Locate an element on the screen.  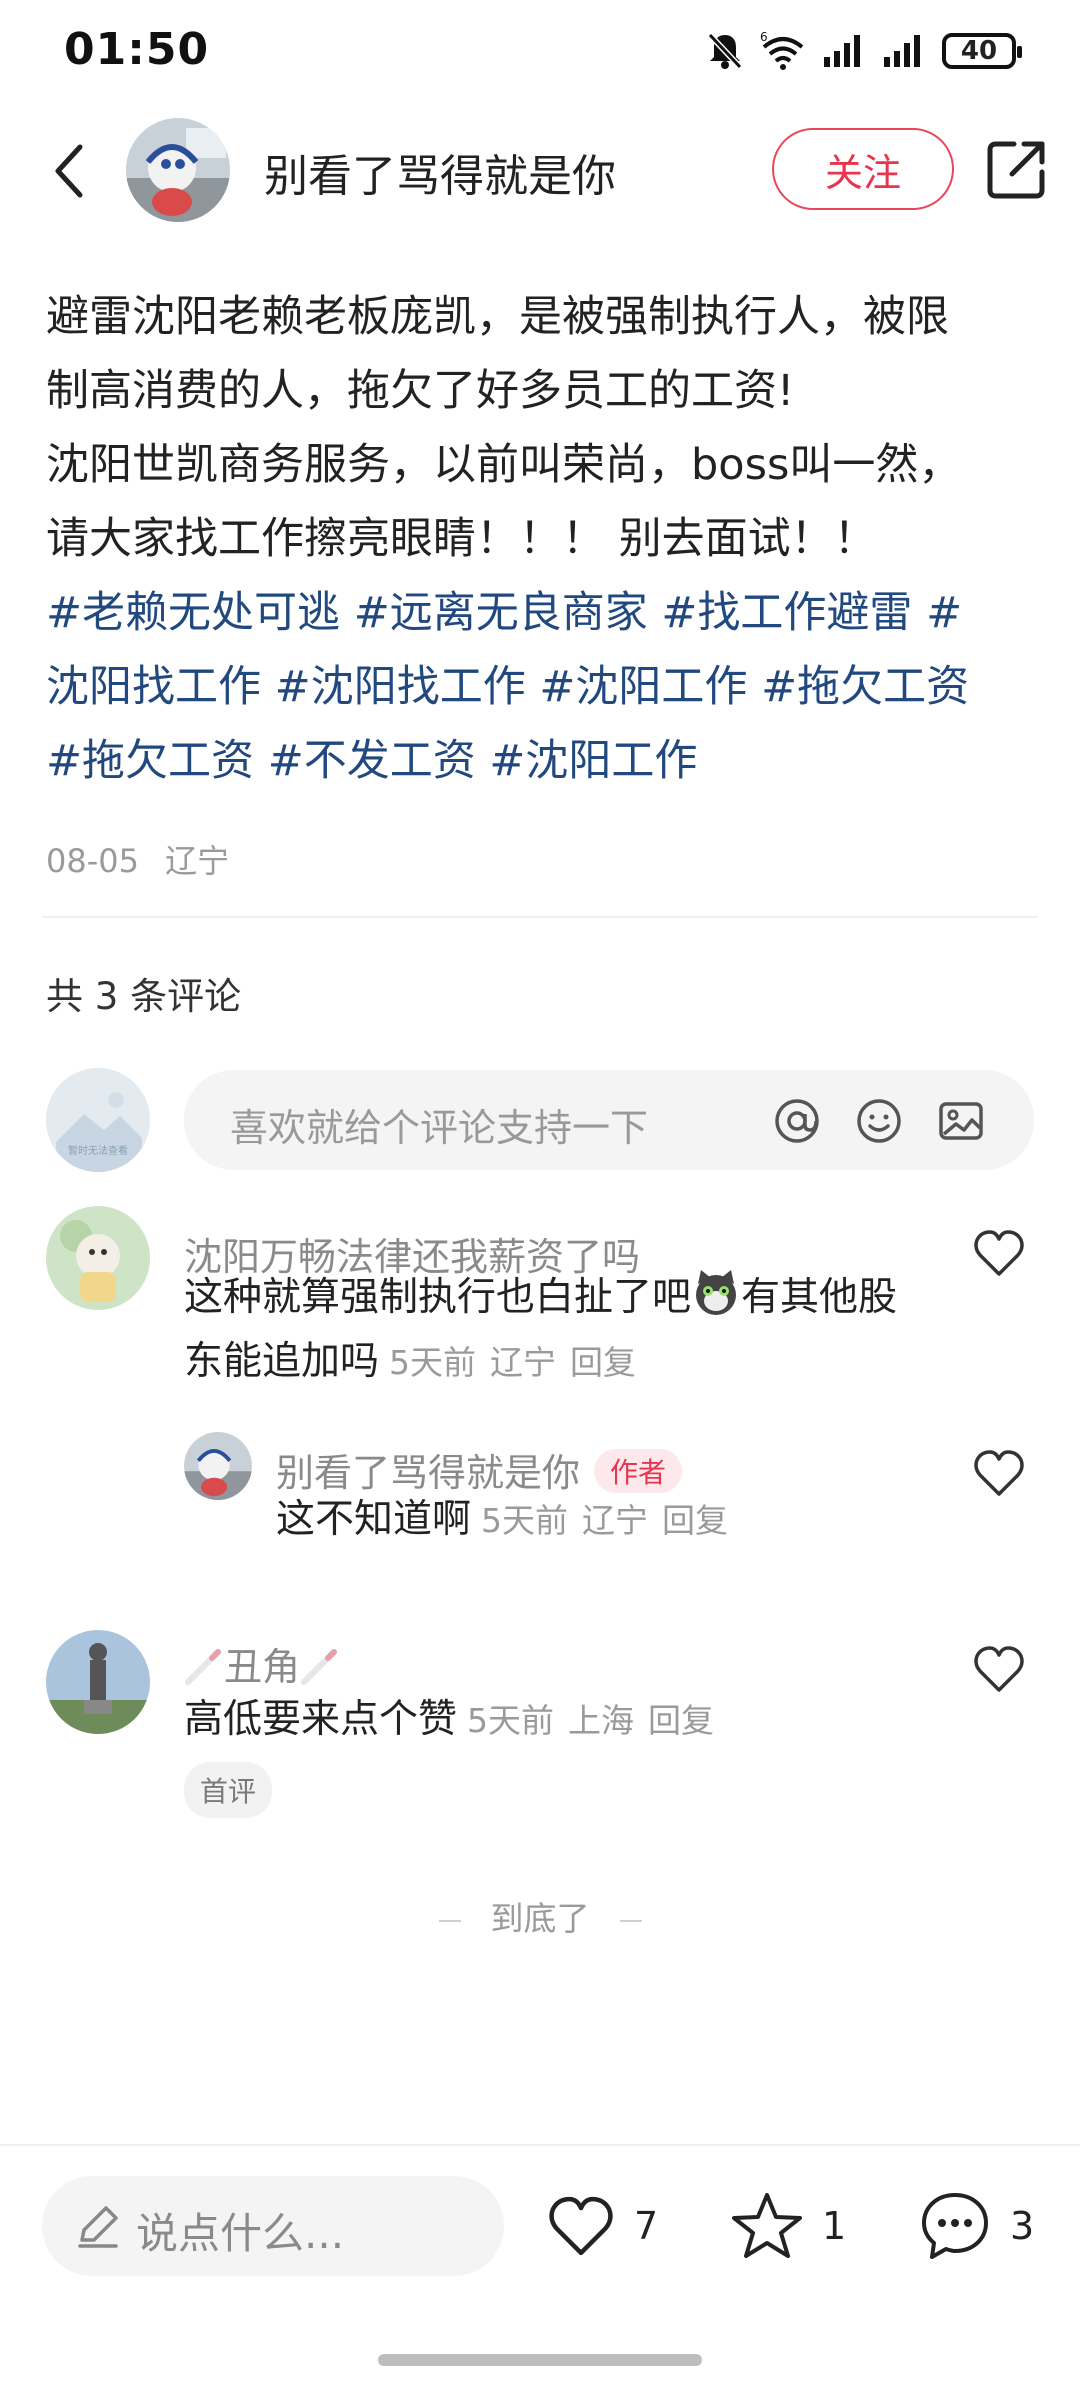
commenter-name: 丑角 is located at coordinates (262, 1663).